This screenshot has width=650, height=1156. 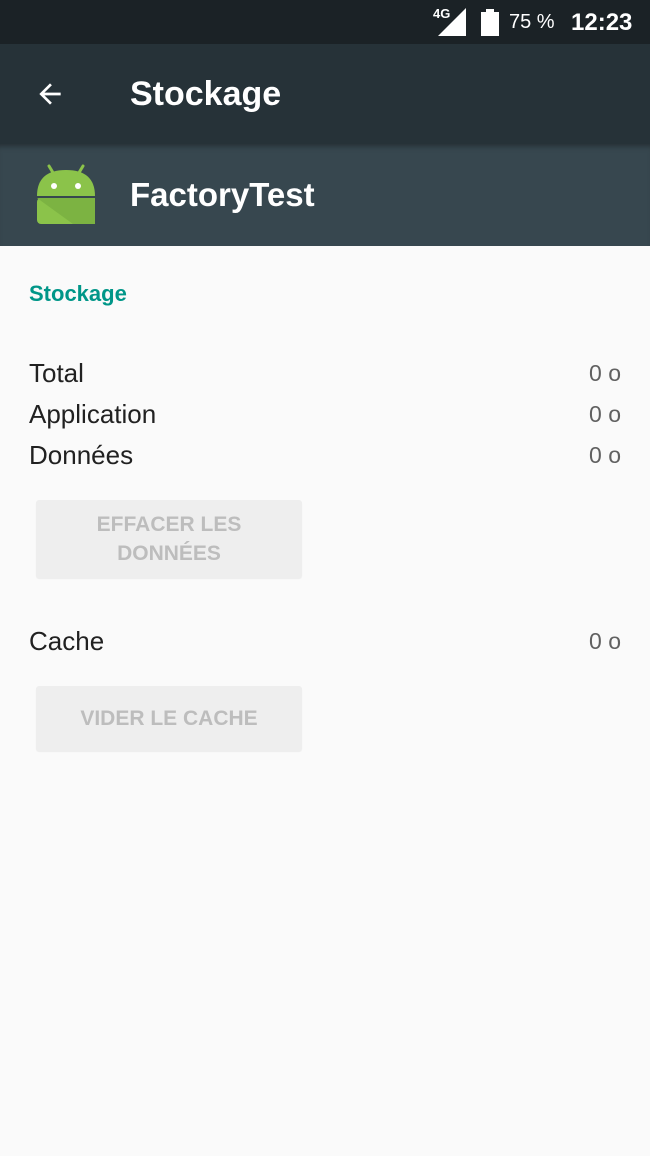 What do you see at coordinates (93, 414) in the screenshot?
I see `storage-row-label: Application` at bounding box center [93, 414].